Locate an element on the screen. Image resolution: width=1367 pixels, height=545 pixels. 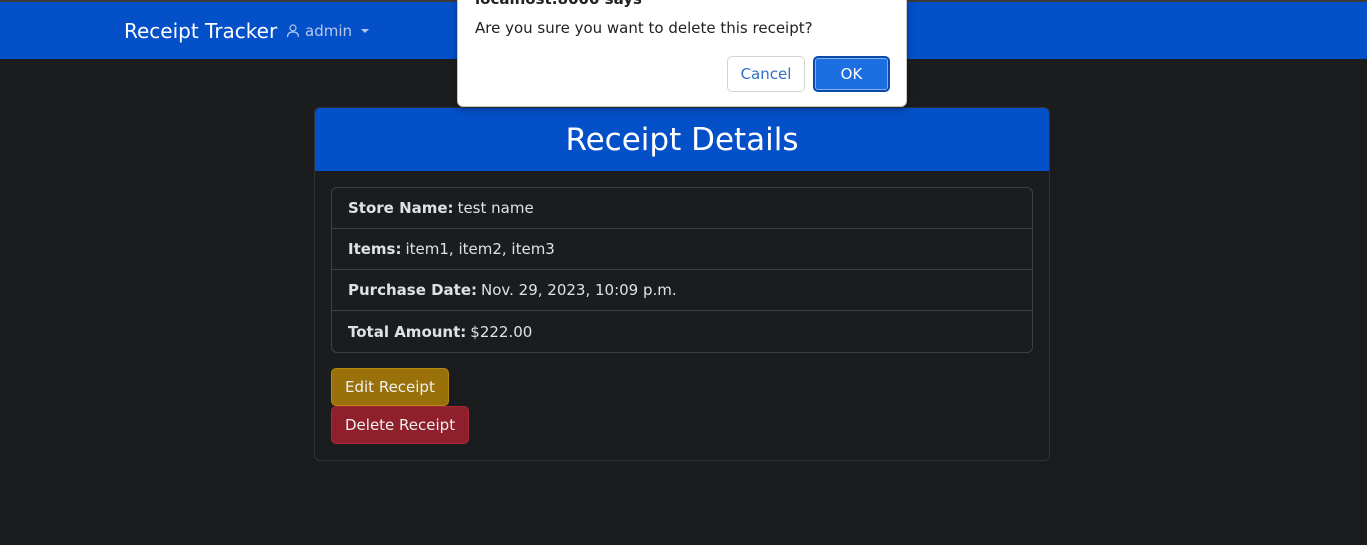
brand-link: Receipt Tracker is located at coordinates (200, 31).